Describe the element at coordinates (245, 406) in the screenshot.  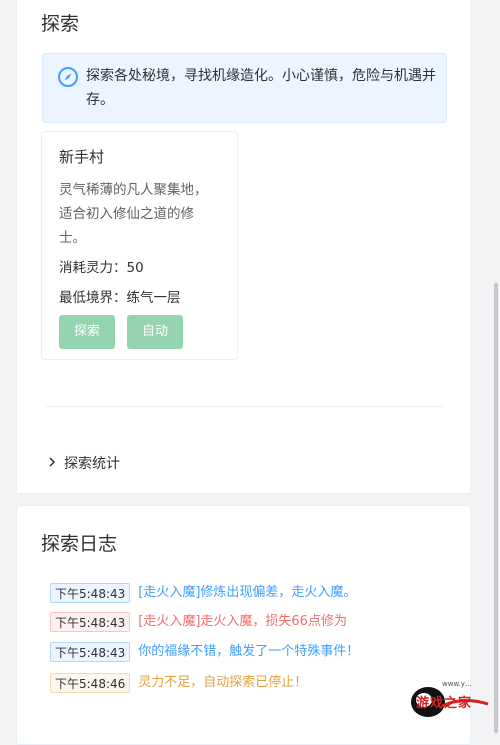
I see `divider` at that location.